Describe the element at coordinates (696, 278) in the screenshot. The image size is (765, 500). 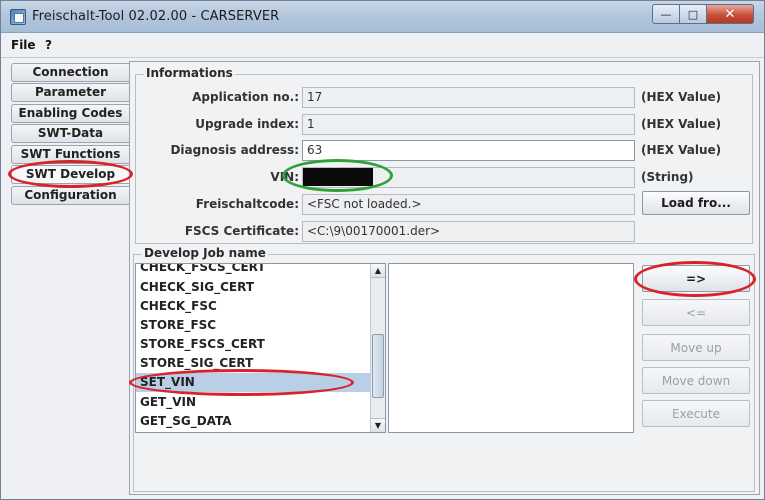
I see `add-job-button: =>` at that location.